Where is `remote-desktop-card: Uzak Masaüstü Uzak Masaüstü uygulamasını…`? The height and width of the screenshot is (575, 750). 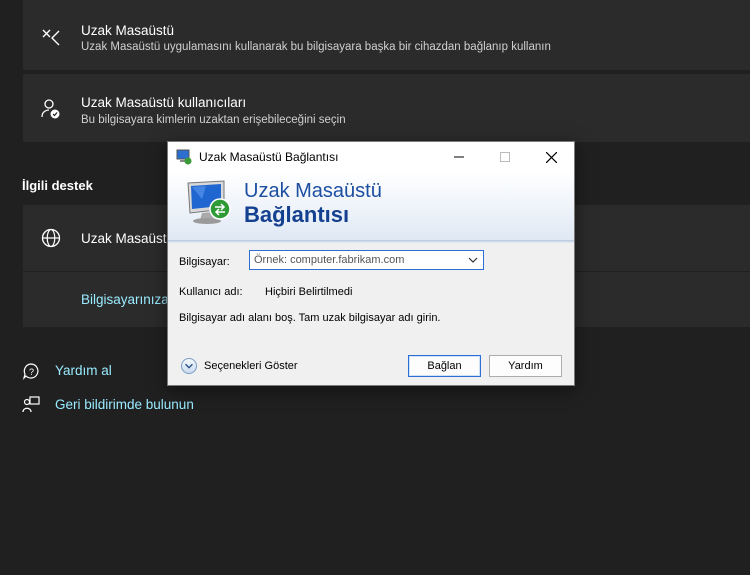 remote-desktop-card: Uzak Masaüstü Uzak Masaüstü uygulamasını… is located at coordinates (386, 35).